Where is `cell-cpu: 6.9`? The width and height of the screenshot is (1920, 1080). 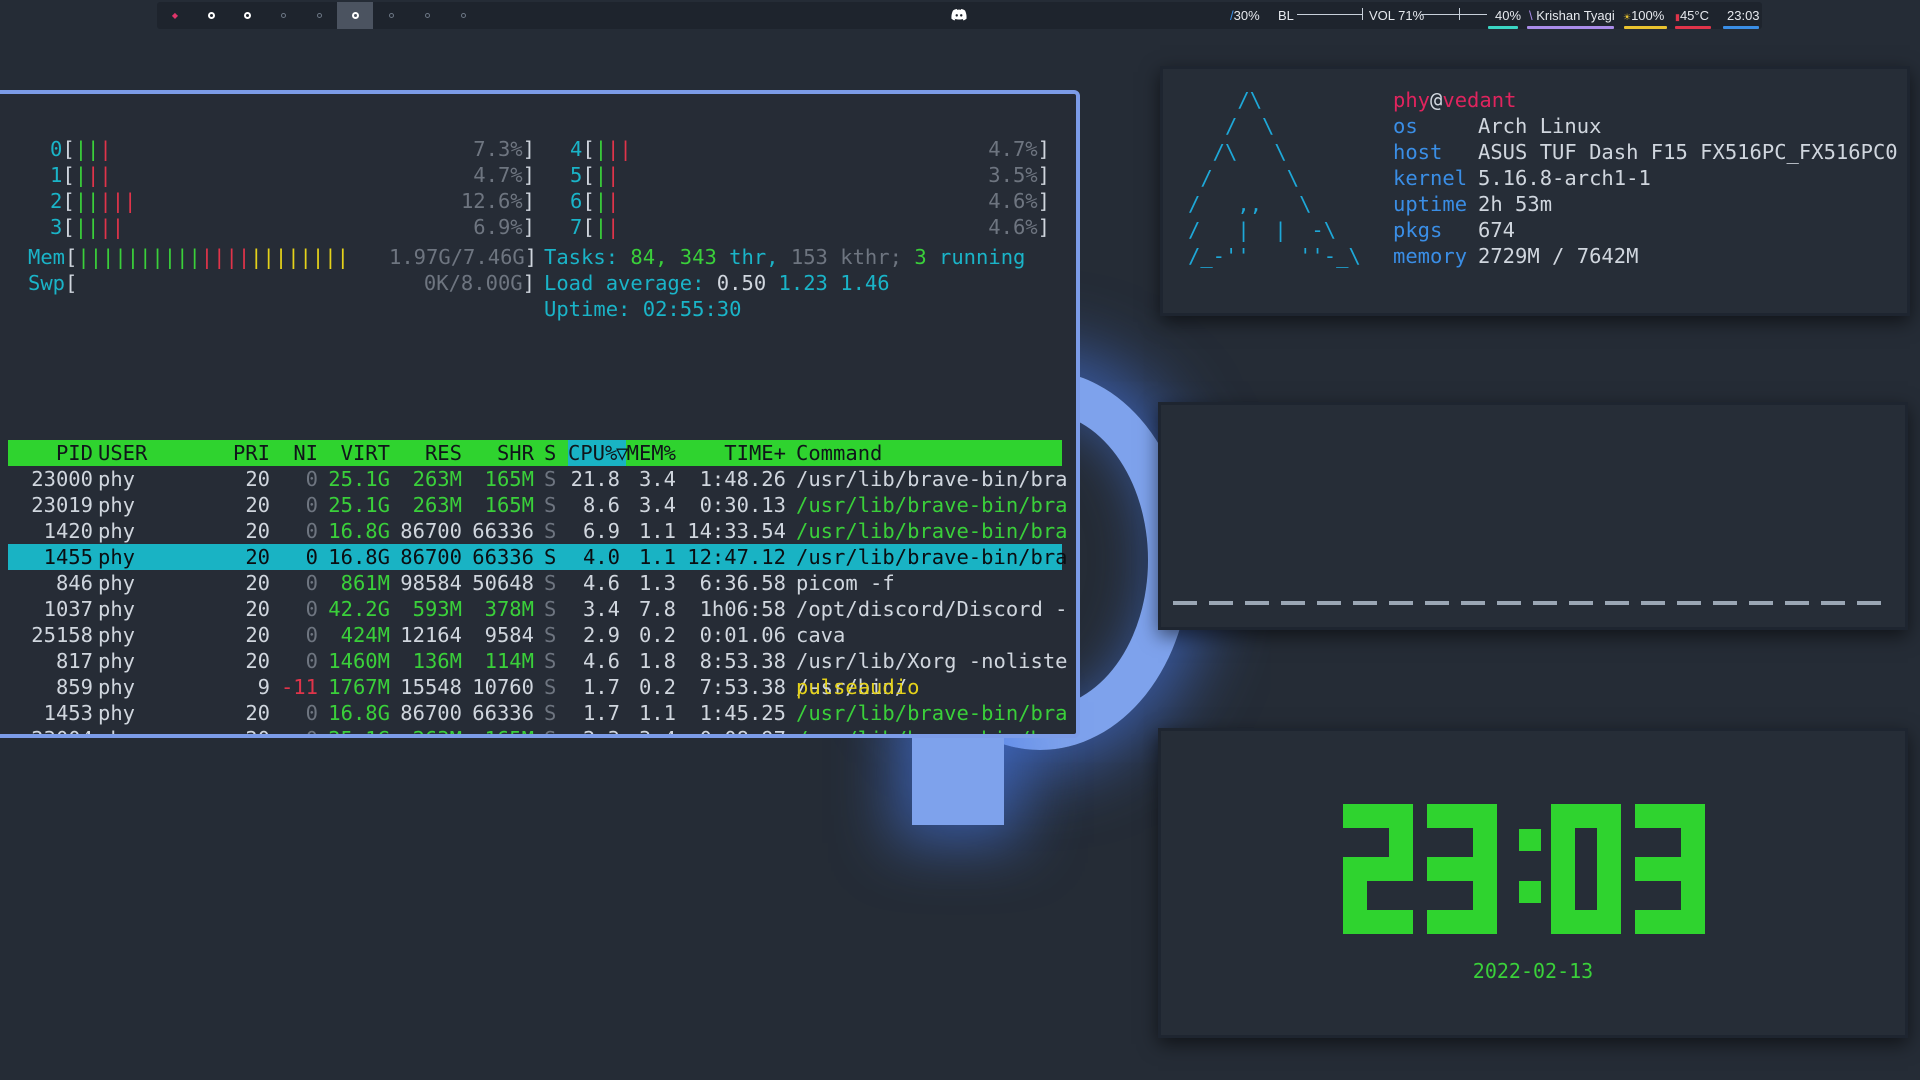
cell-cpu: 6.9 is located at coordinates (601, 531).